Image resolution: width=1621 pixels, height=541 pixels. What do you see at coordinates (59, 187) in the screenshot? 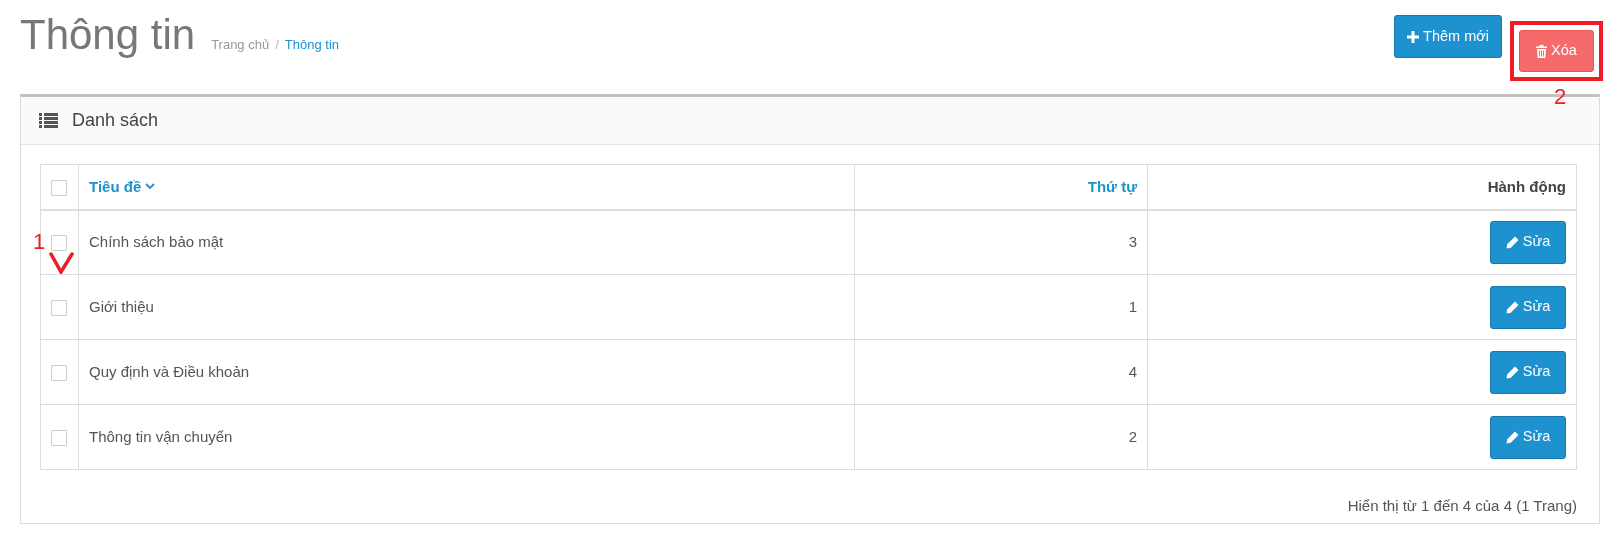
I see `select-all-checkbox` at bounding box center [59, 187].